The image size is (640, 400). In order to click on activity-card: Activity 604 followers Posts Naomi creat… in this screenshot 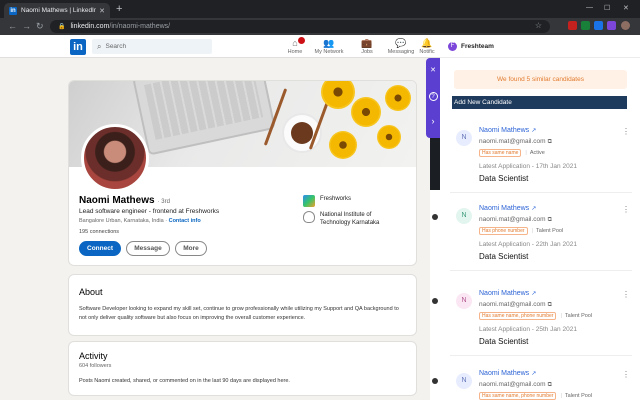, I will do `click(242, 368)`.